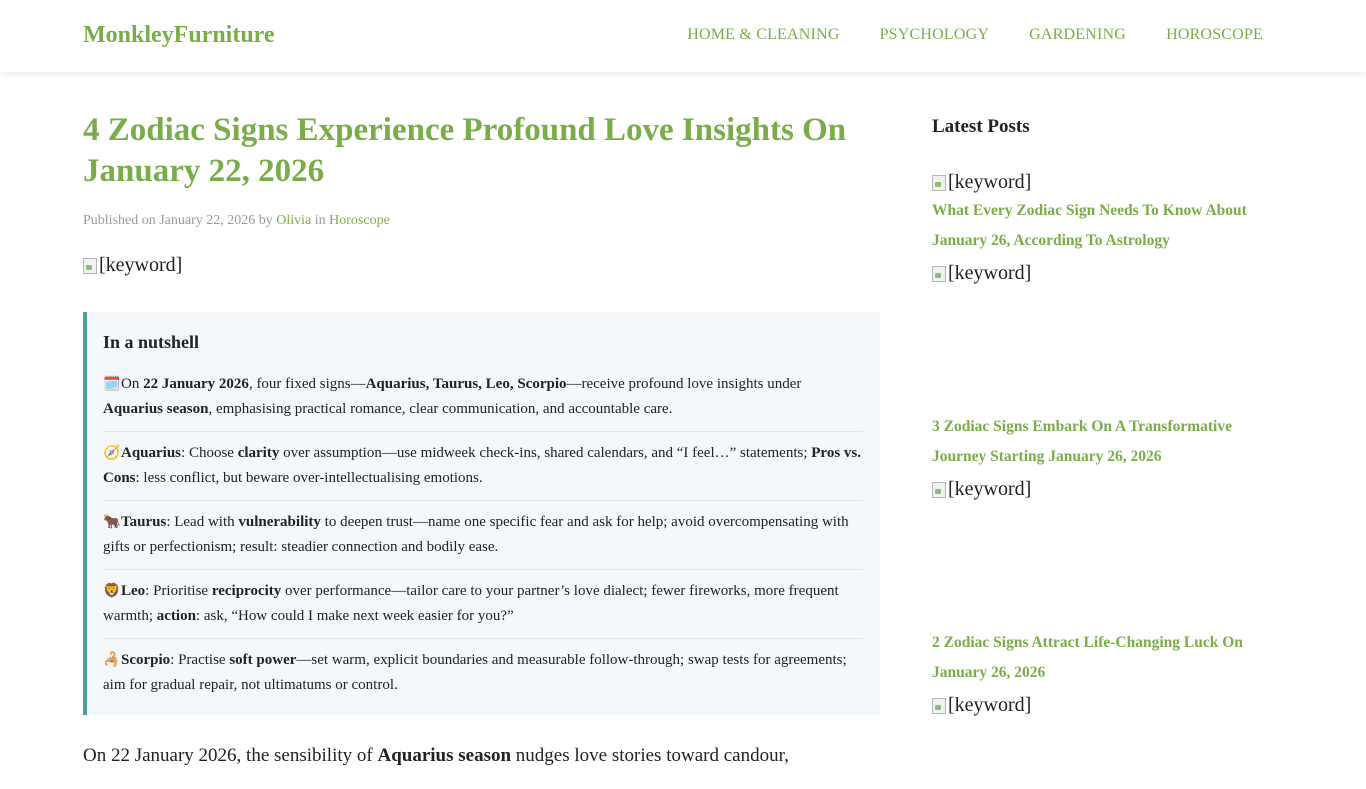  Describe the element at coordinates (196, 384) in the screenshot. I see `nutshell-bold-text: 22 January 2026` at that location.